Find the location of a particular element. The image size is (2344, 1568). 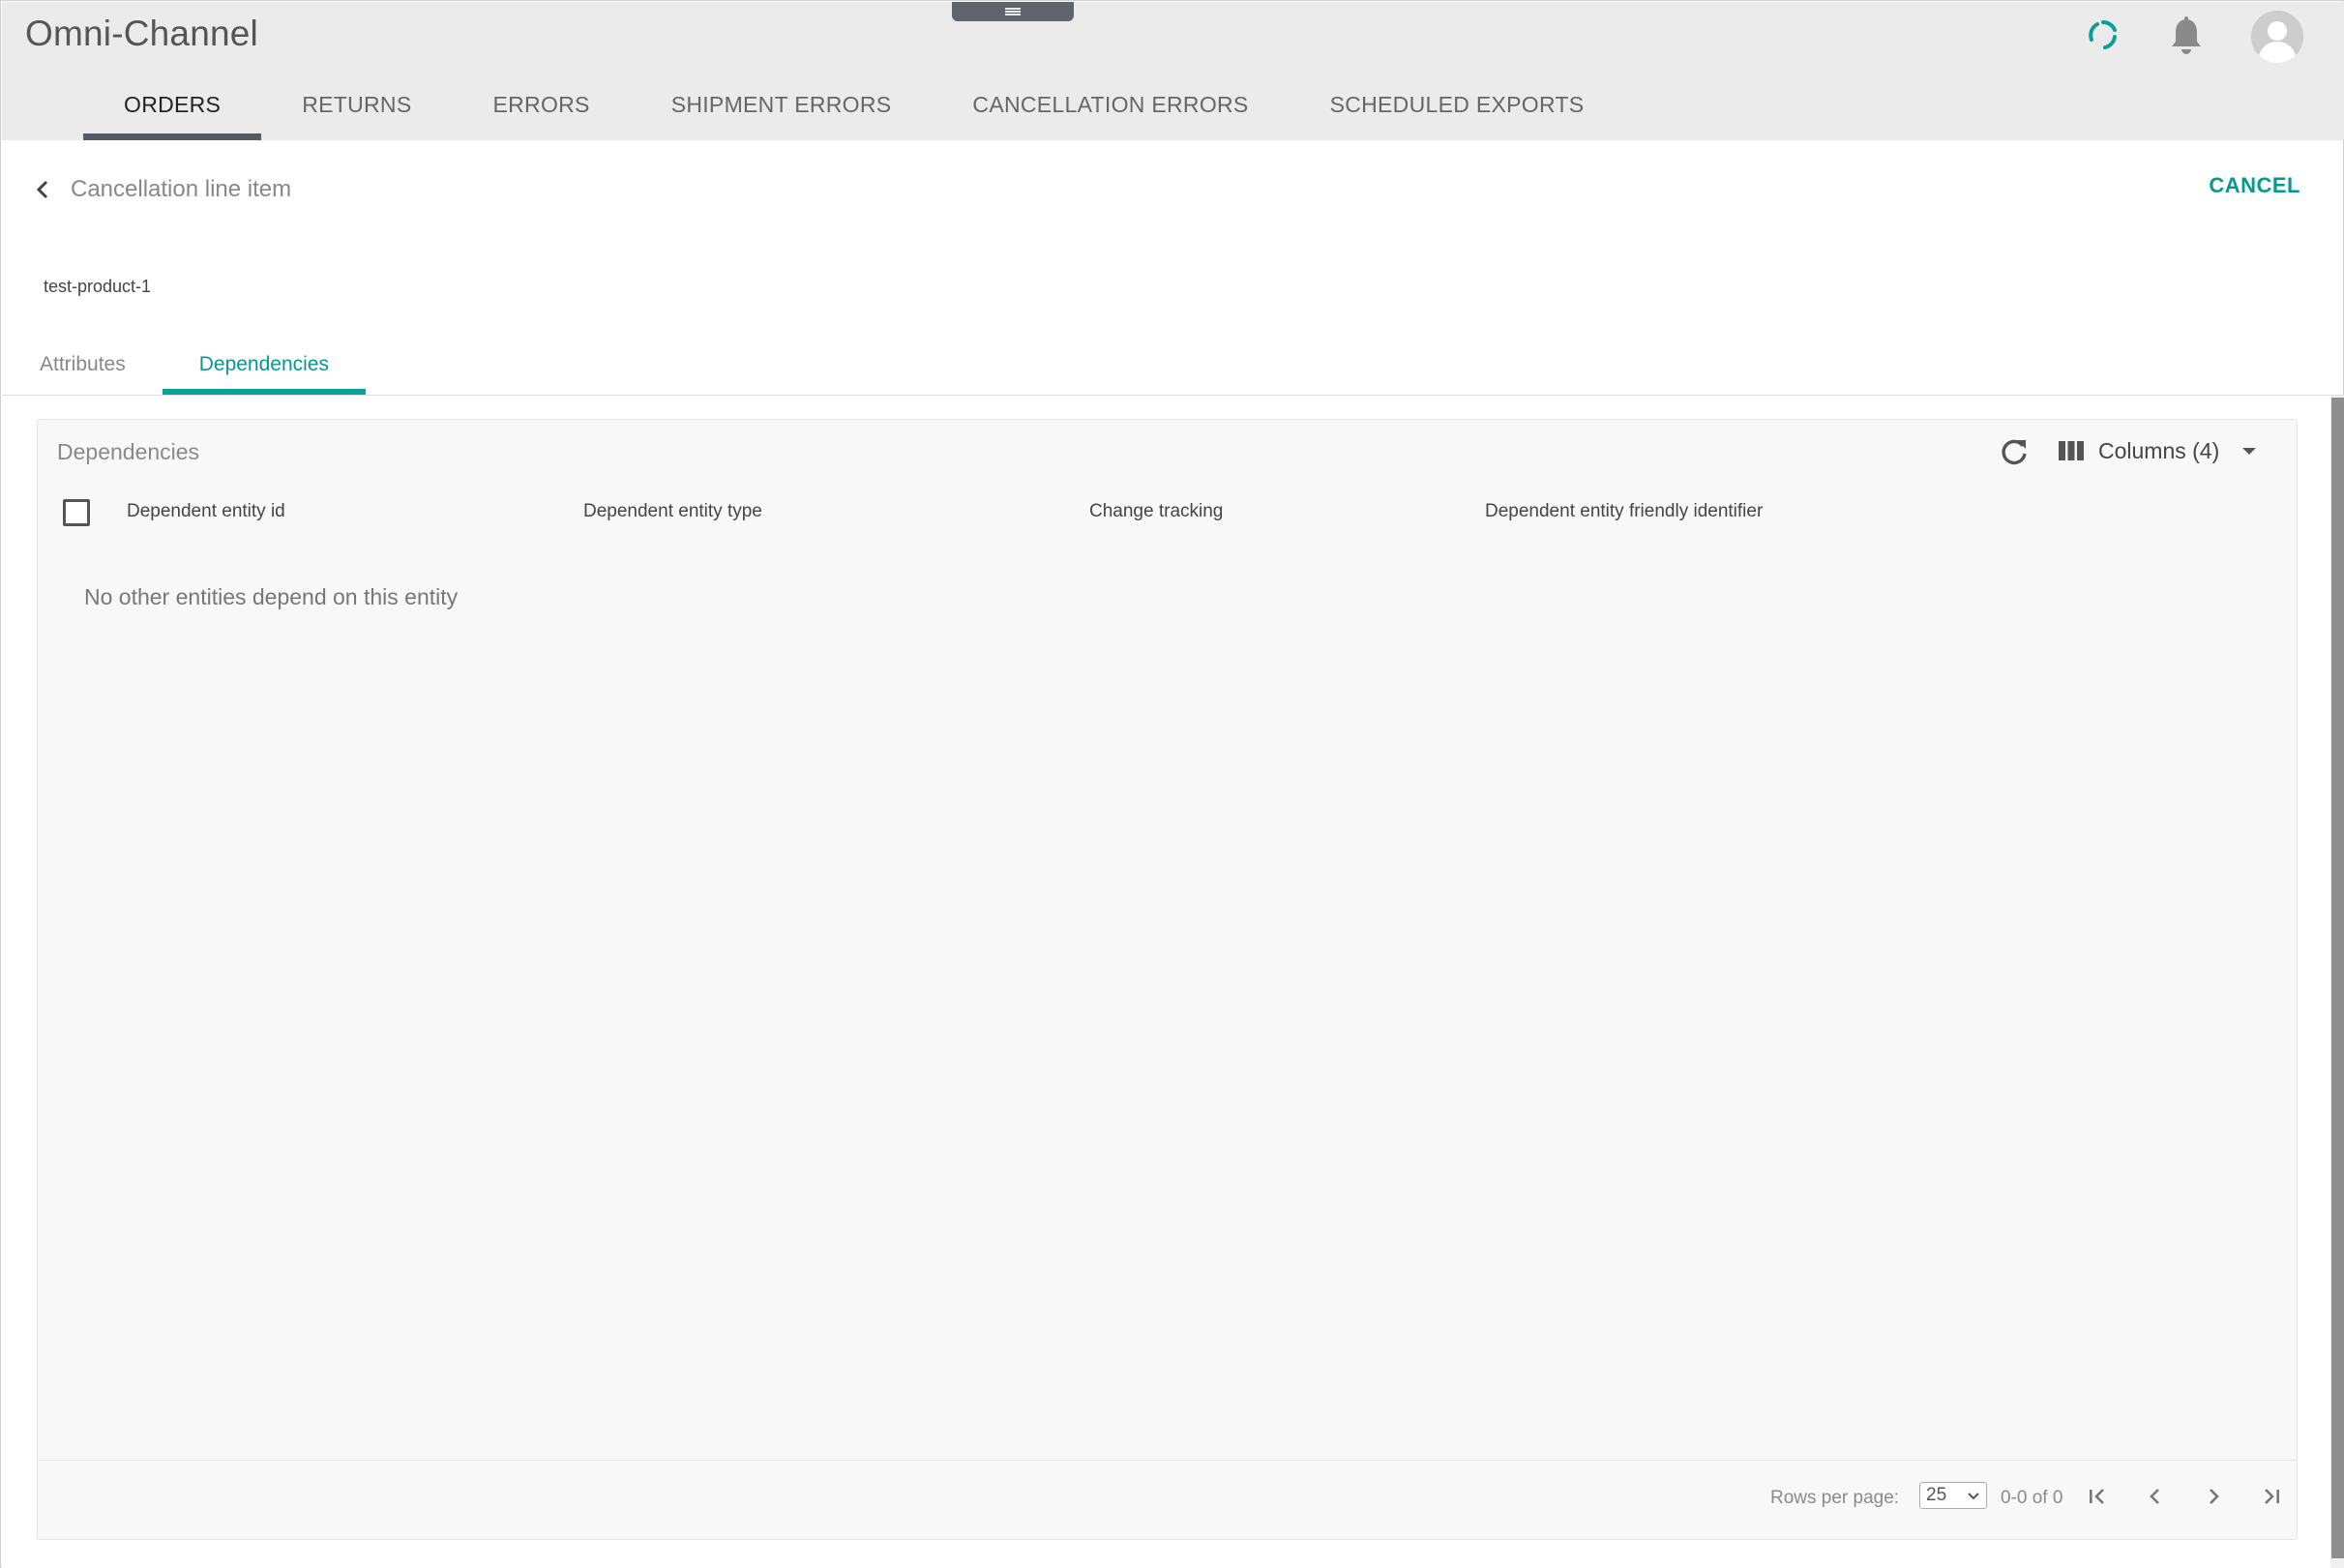

tab-cancellation-errors: CANCELLATION ERRORS is located at coordinates (1110, 105).